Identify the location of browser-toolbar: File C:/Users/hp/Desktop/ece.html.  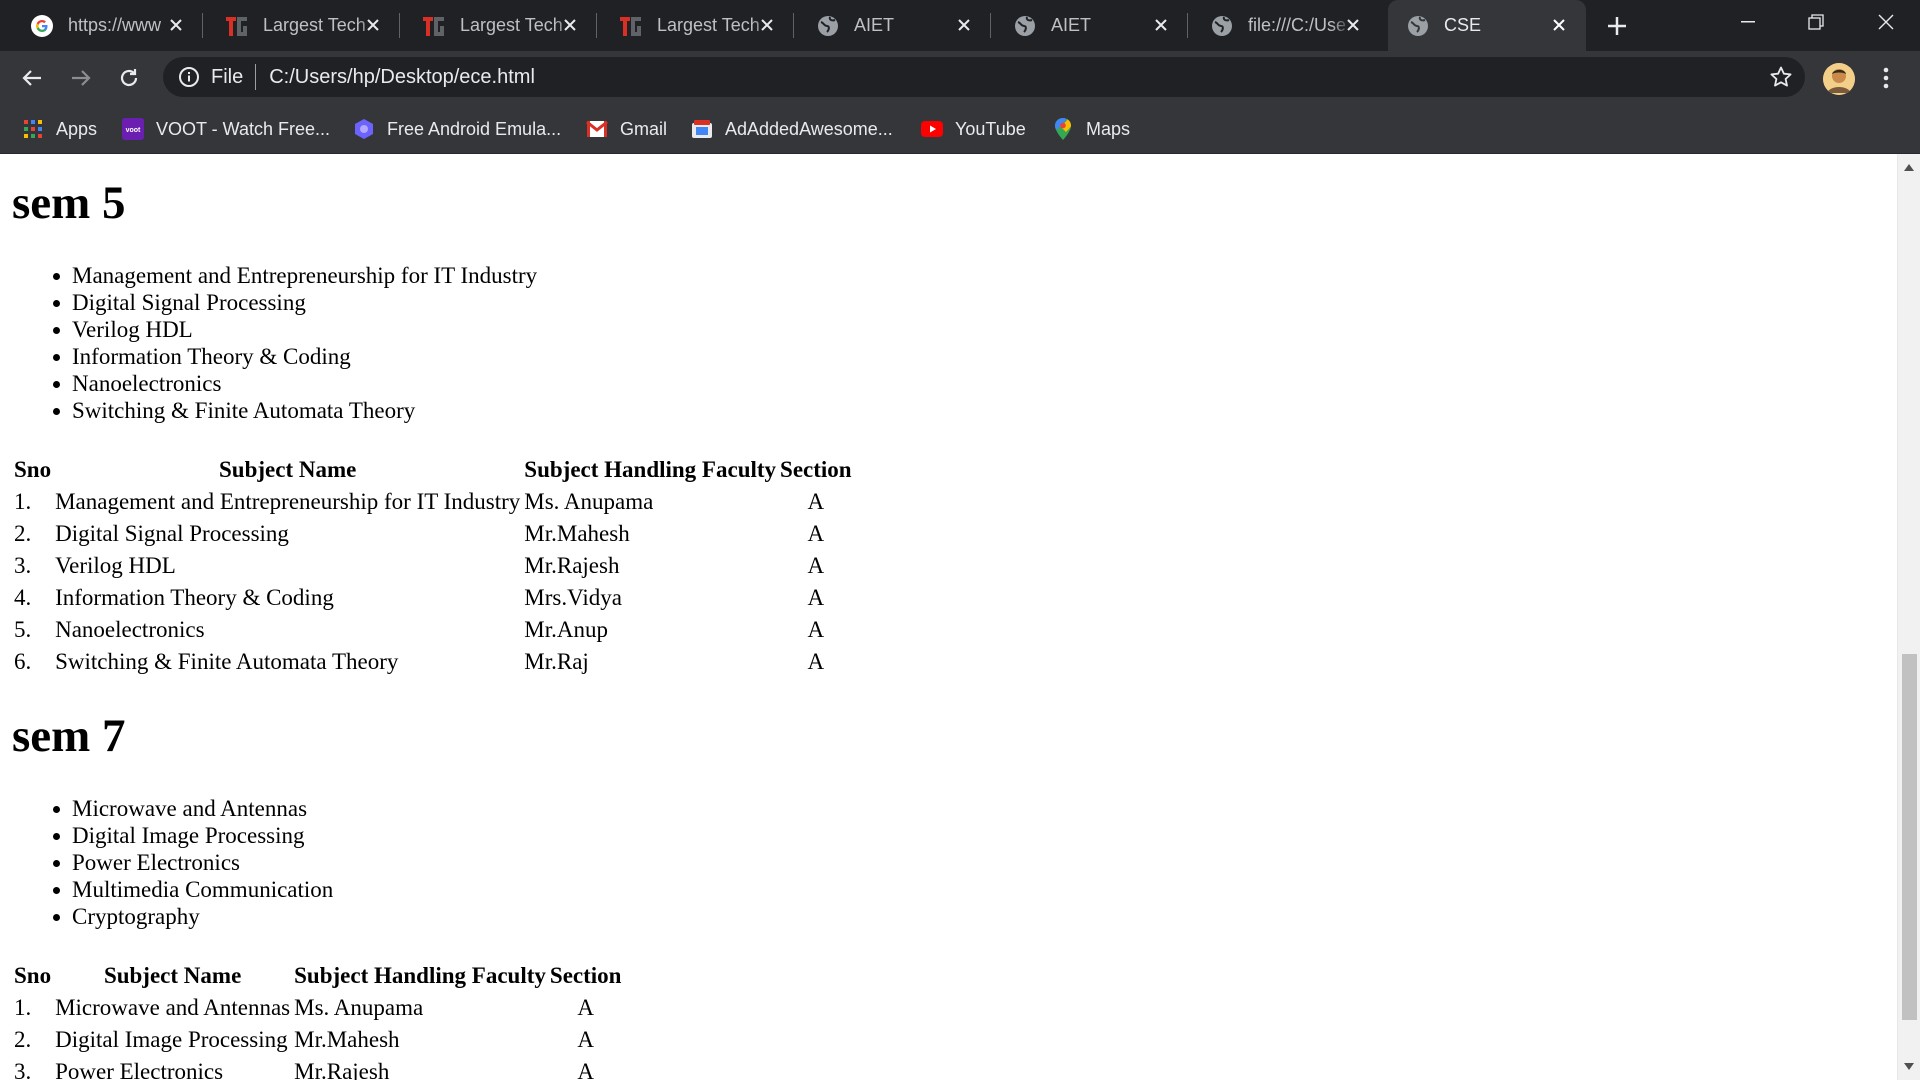
(960, 77).